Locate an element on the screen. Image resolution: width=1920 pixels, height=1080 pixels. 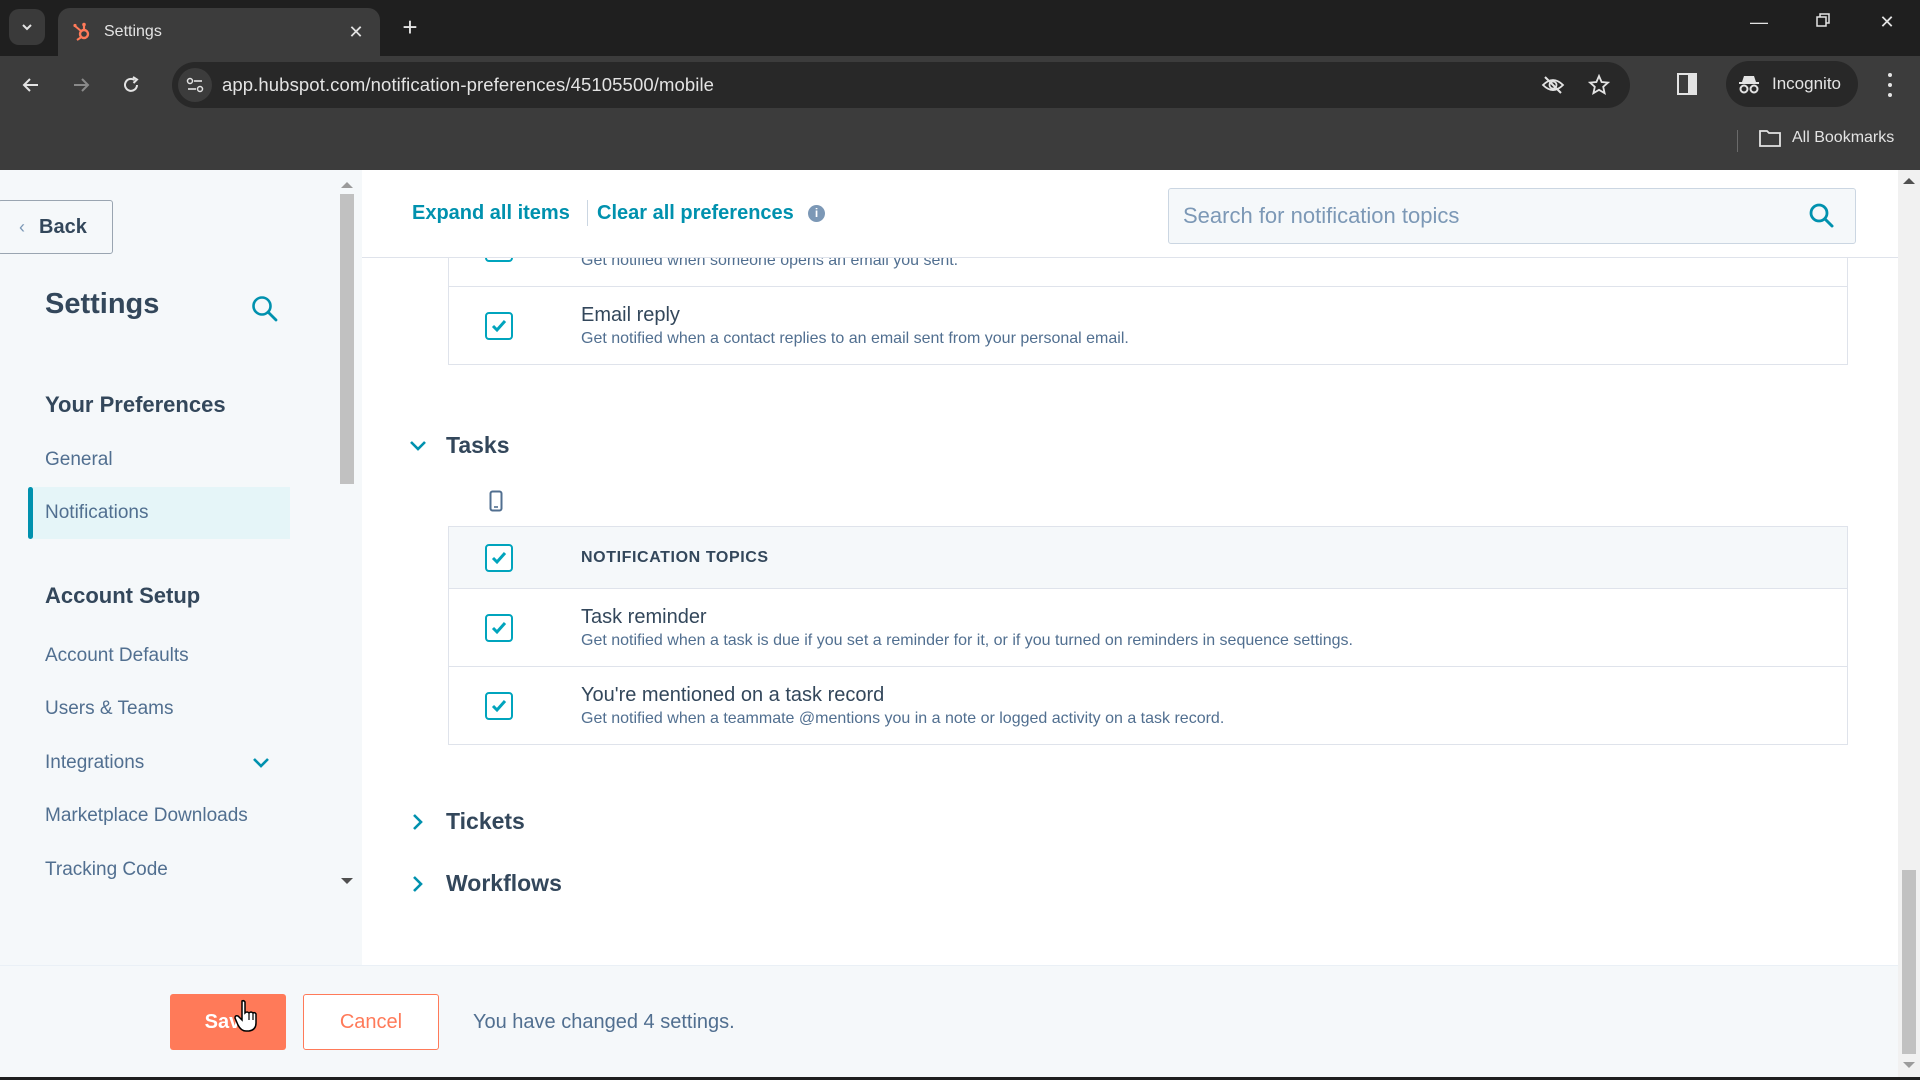
section-title: Workflows is located at coordinates (504, 883).